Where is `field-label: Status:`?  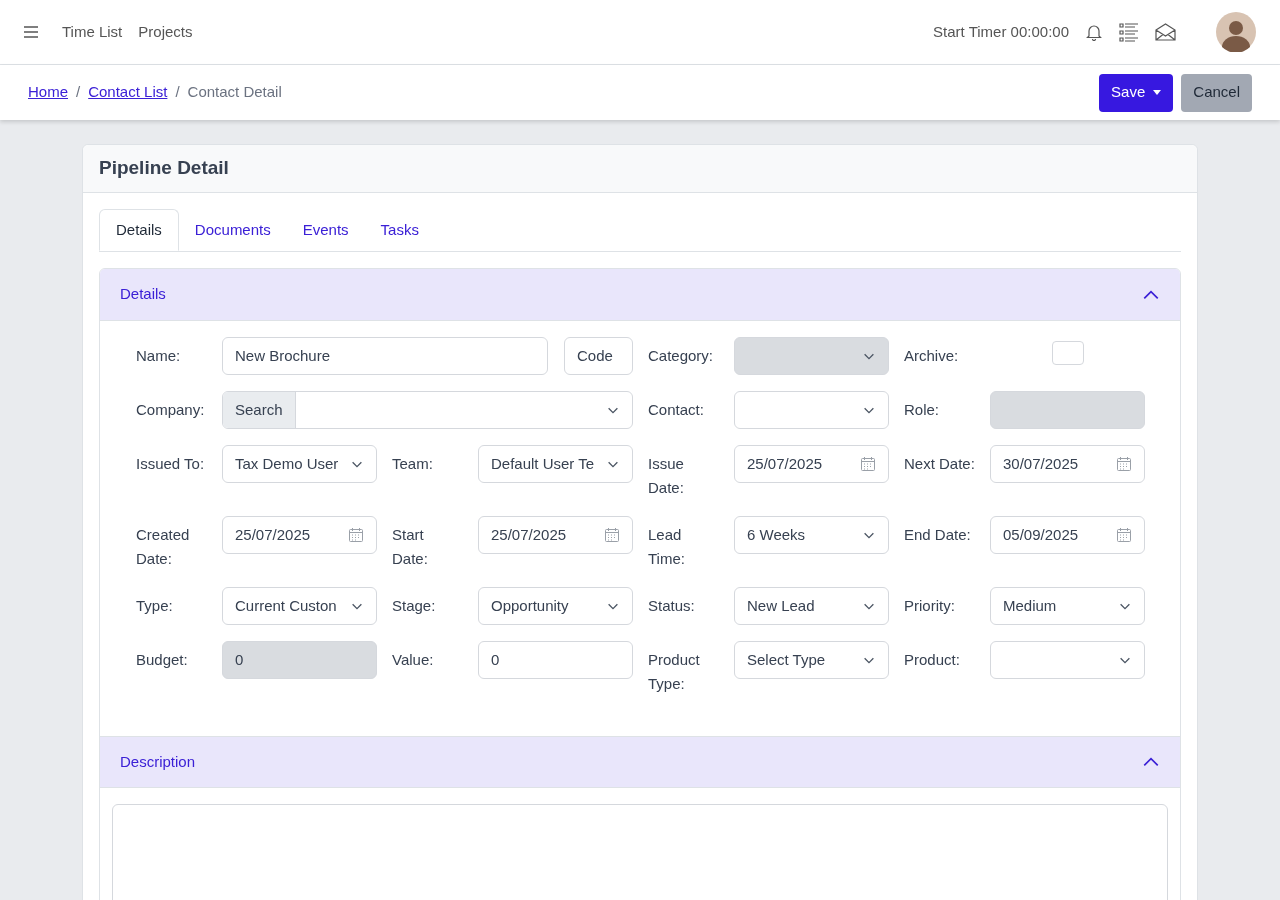 field-label: Status: is located at coordinates (672, 606).